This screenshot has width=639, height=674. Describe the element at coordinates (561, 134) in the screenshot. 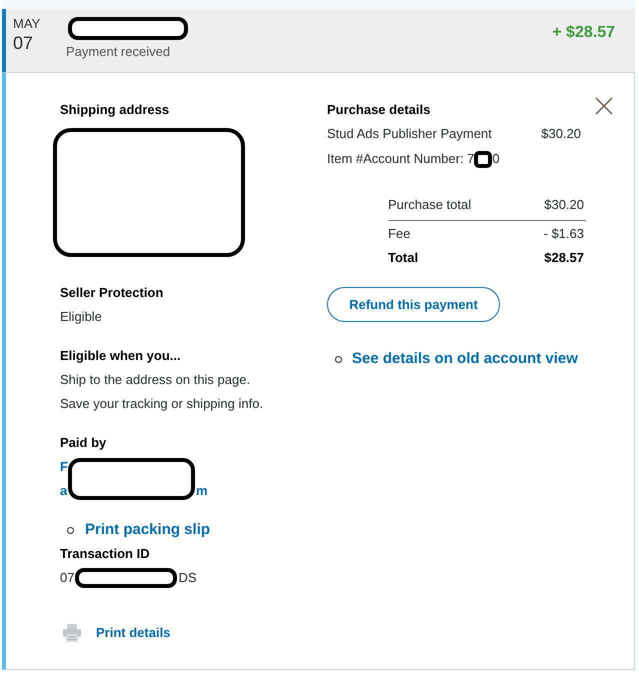

I see `item-price: $30.20` at that location.